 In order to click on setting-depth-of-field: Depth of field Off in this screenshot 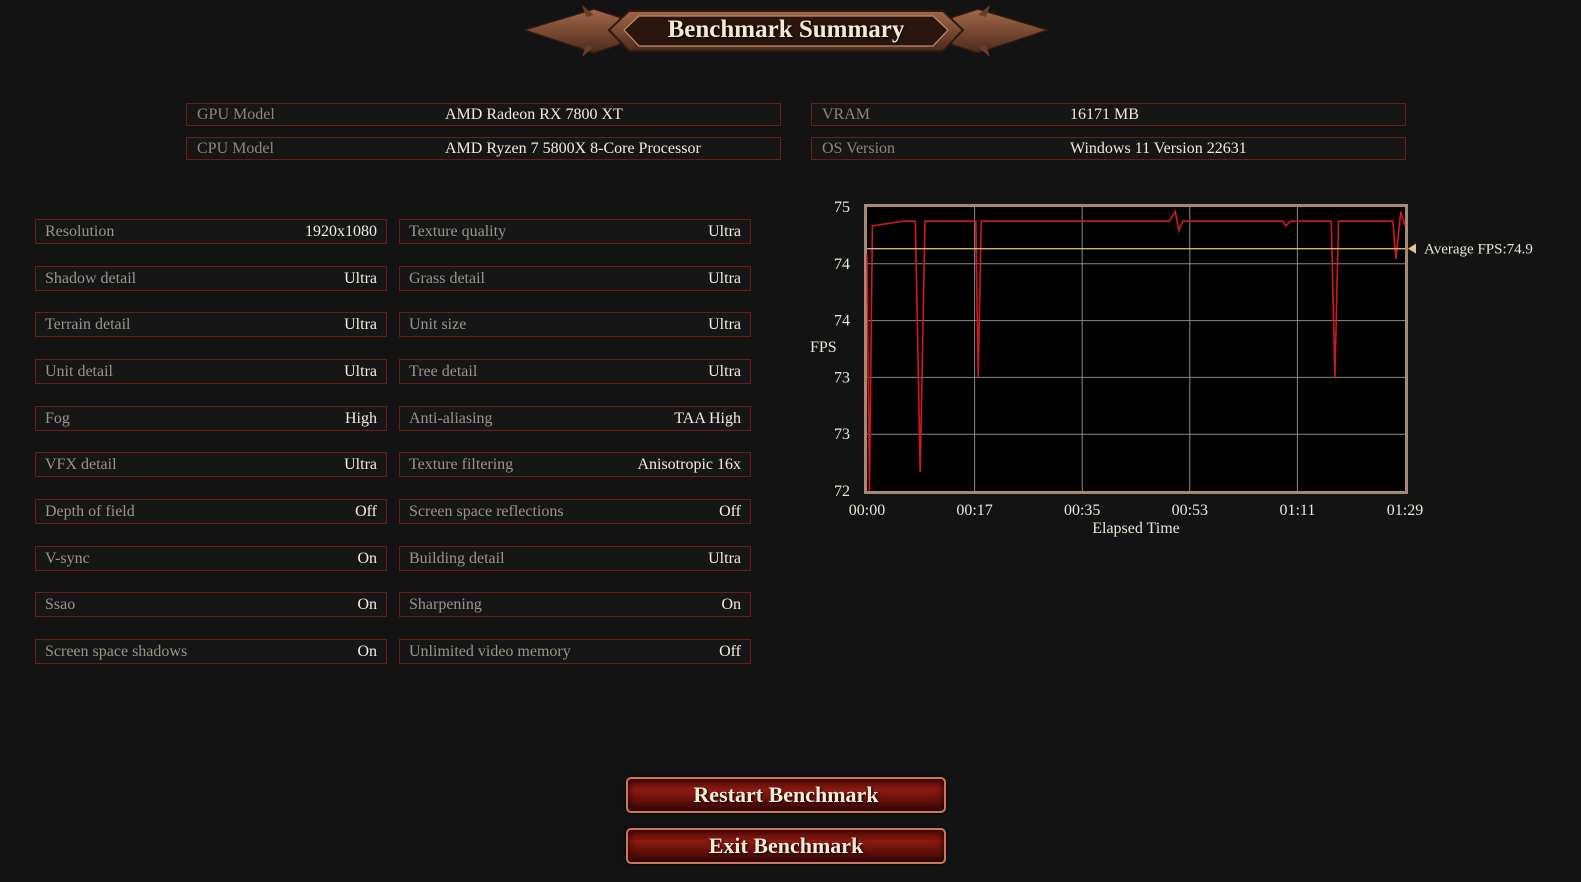, I will do `click(211, 511)`.